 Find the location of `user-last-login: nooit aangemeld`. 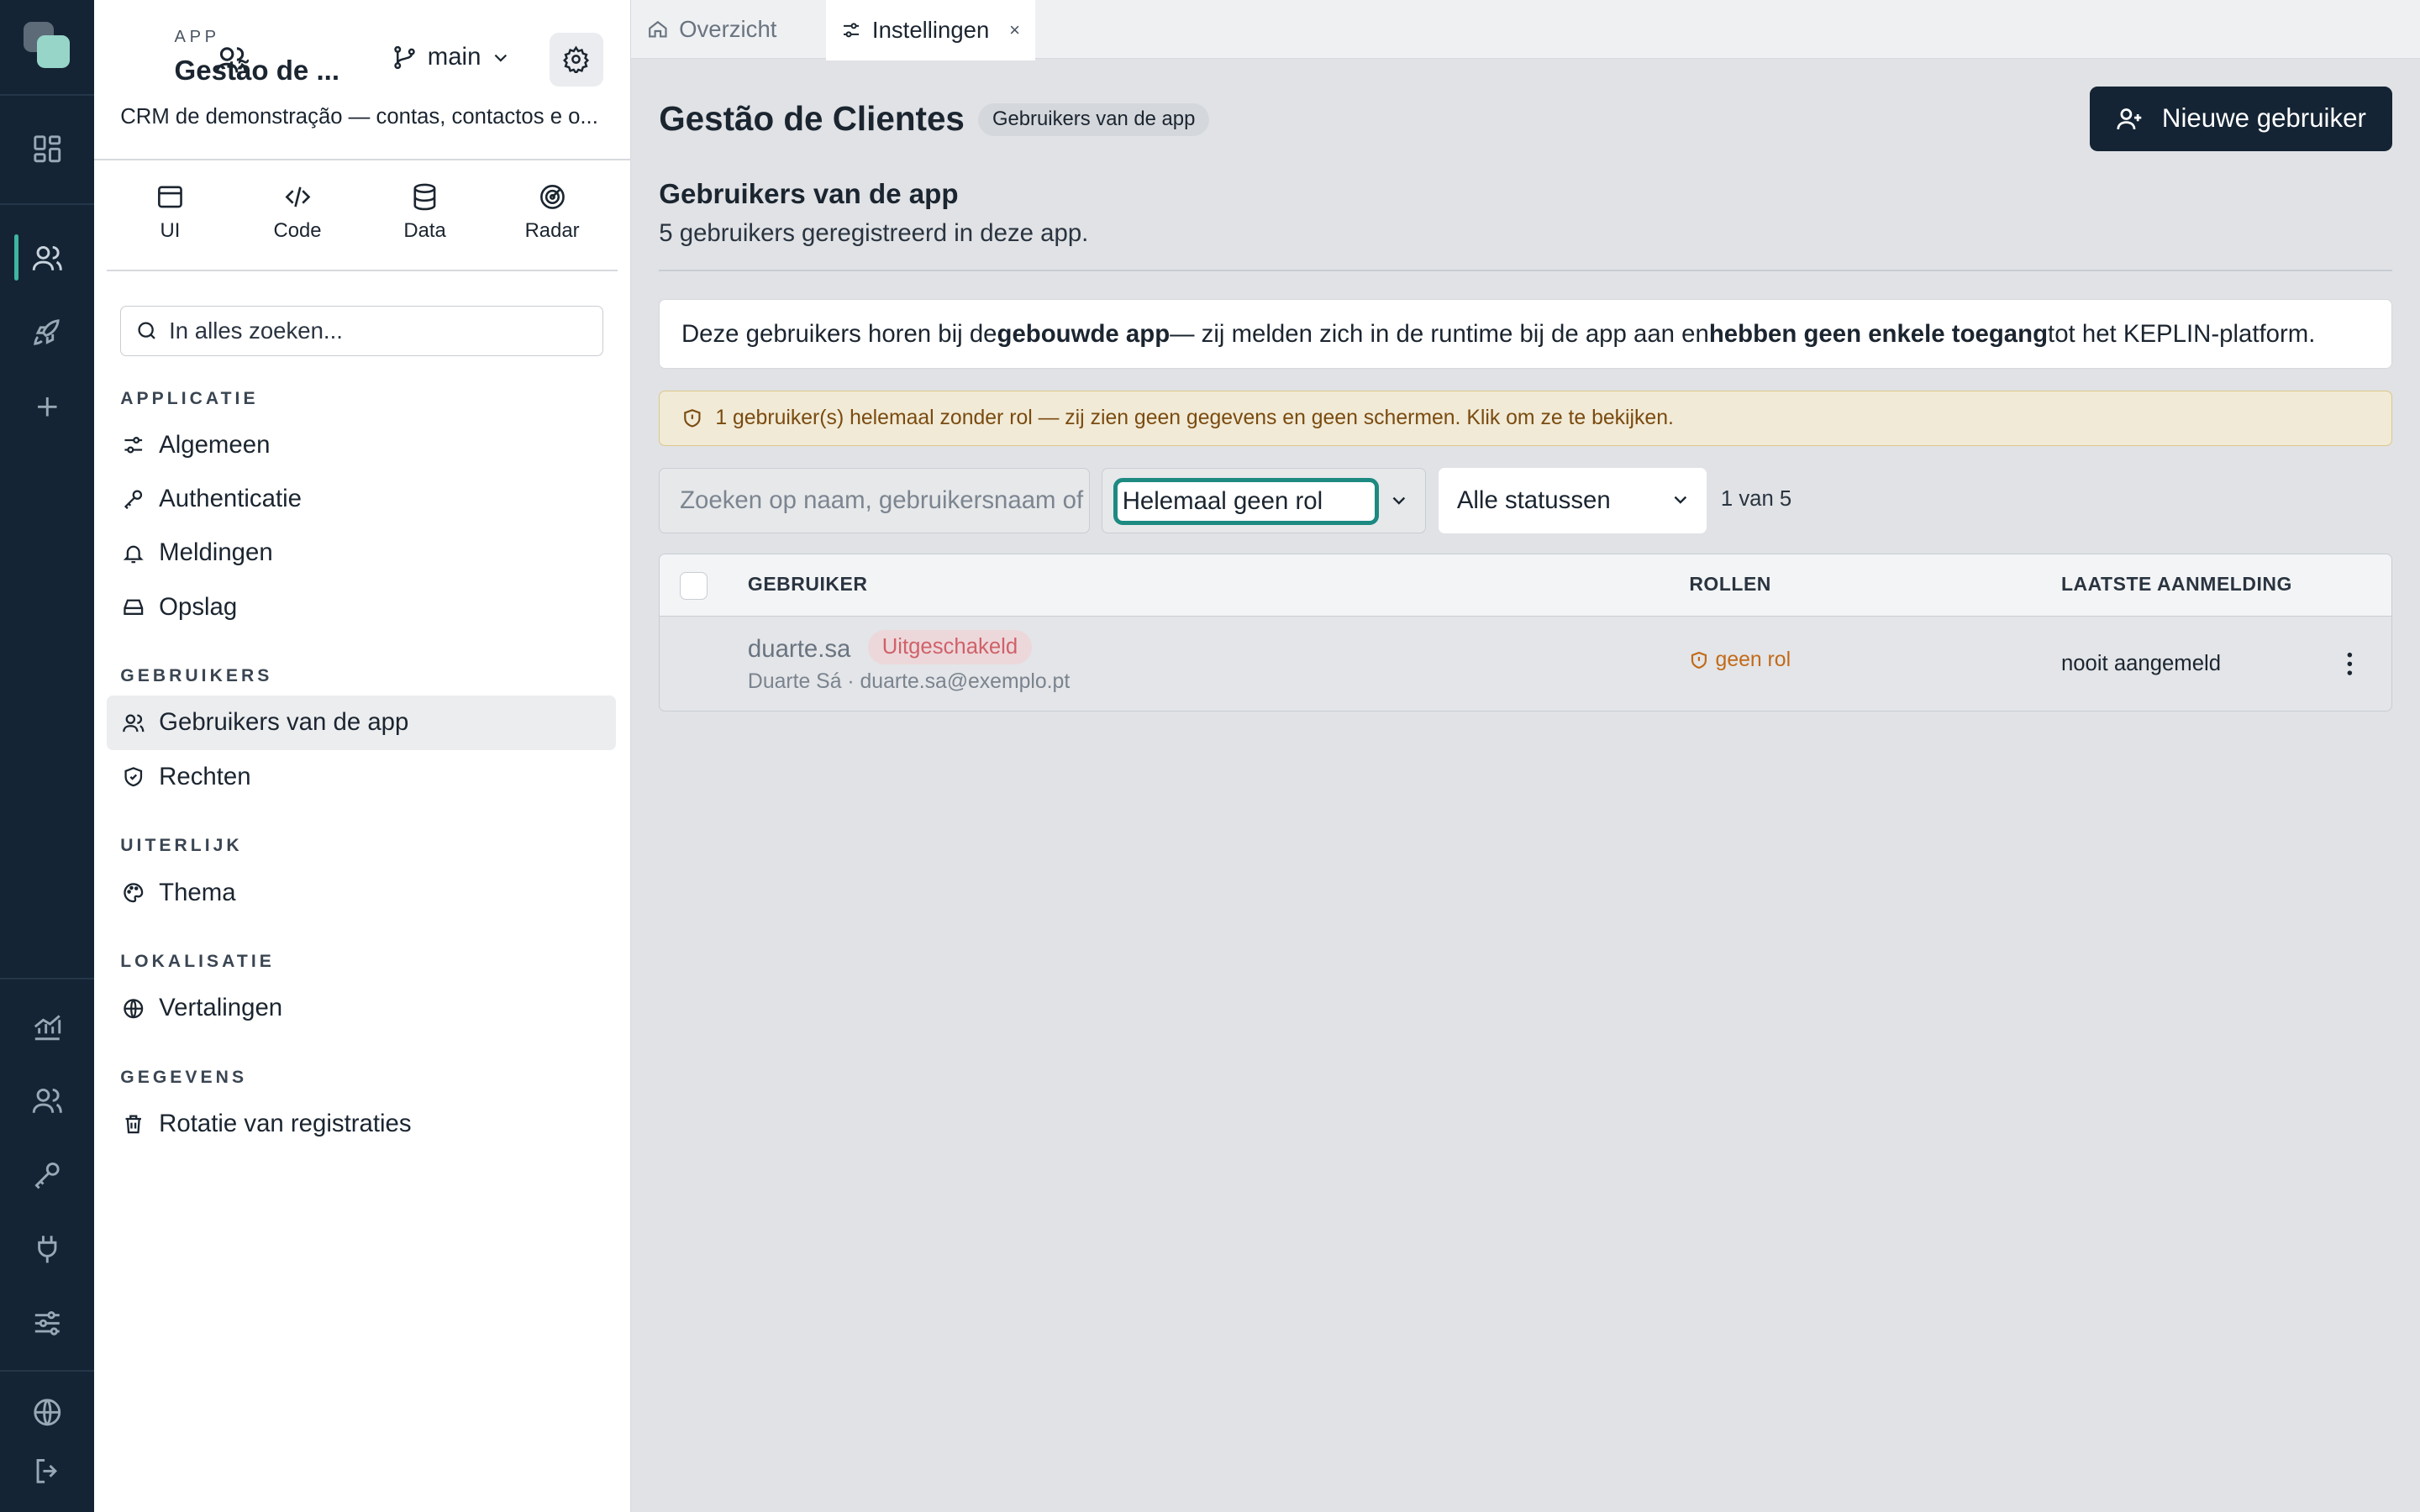

user-last-login: nooit aangemeld is located at coordinates (2141, 664).